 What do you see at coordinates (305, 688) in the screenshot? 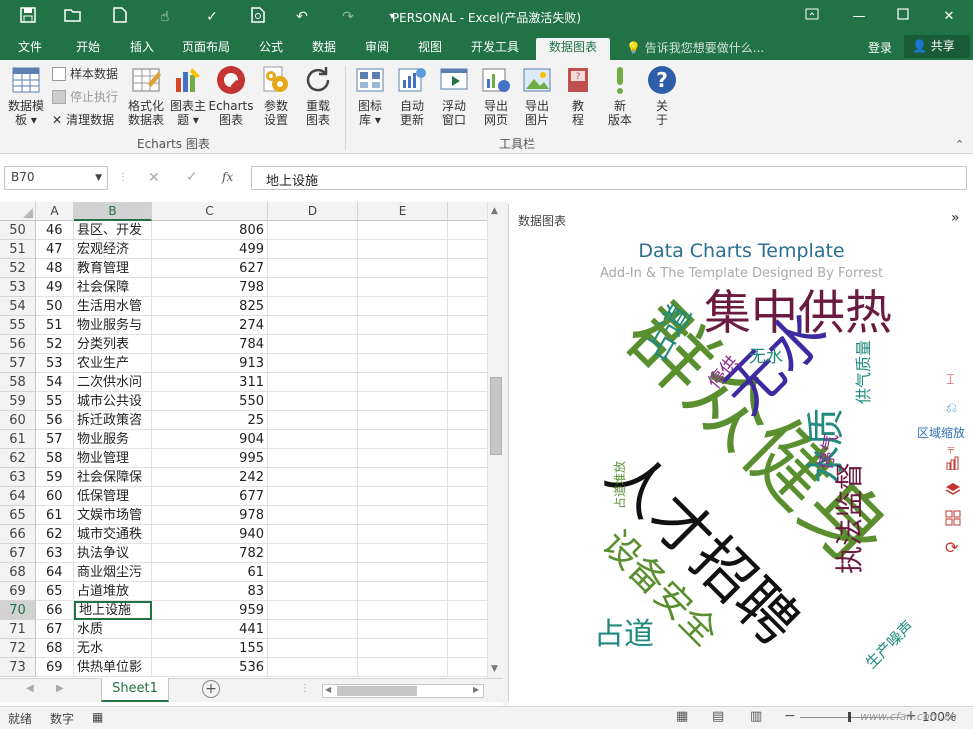
I see `tab-split-grip-icon: ⋮` at bounding box center [305, 688].